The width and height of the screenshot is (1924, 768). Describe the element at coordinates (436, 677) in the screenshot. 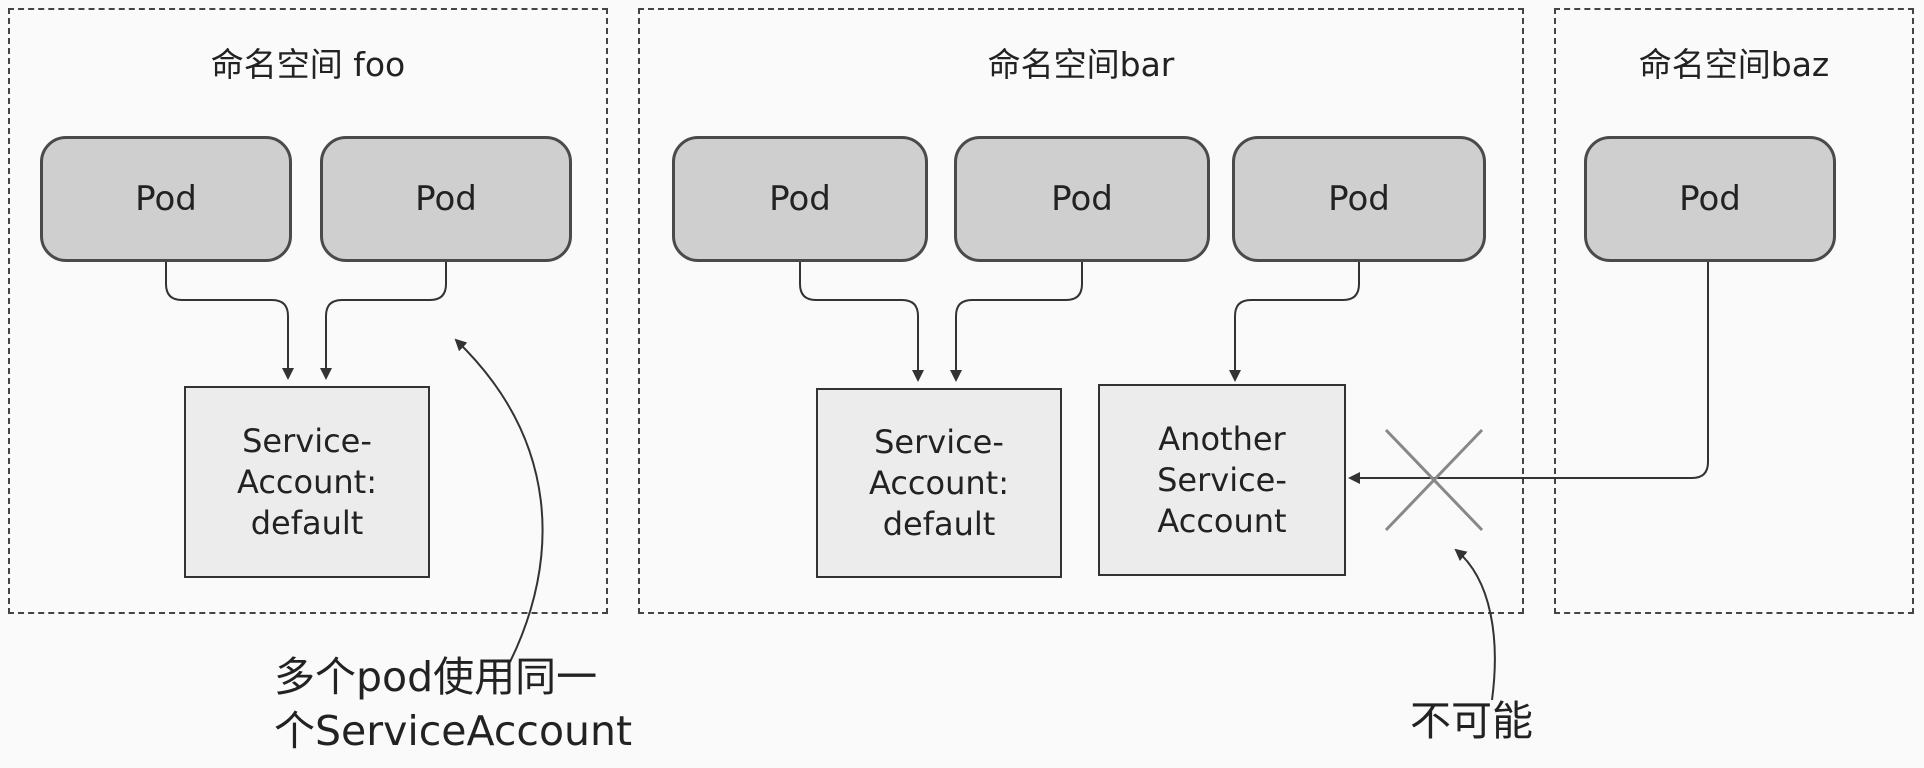

I see `annotation-line: 多个pod使用同一` at that location.